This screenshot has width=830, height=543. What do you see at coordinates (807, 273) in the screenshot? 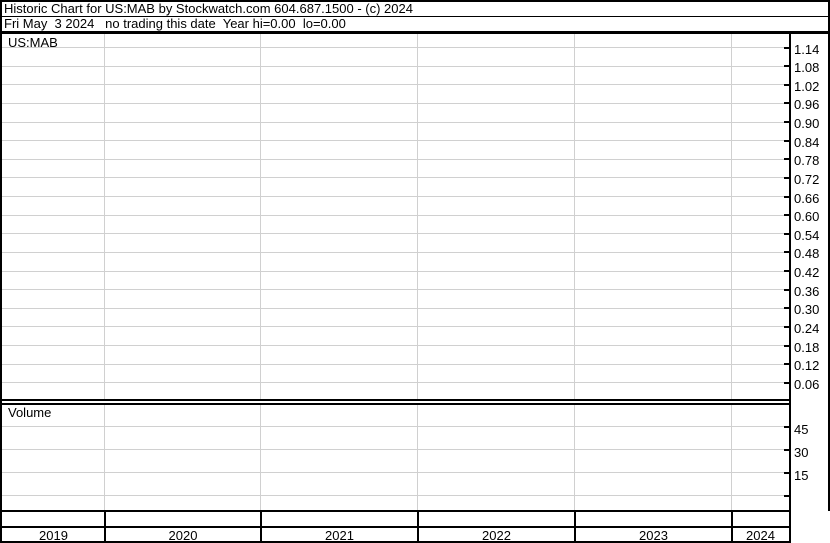
I see `price-axis-label: 0.42` at bounding box center [807, 273].